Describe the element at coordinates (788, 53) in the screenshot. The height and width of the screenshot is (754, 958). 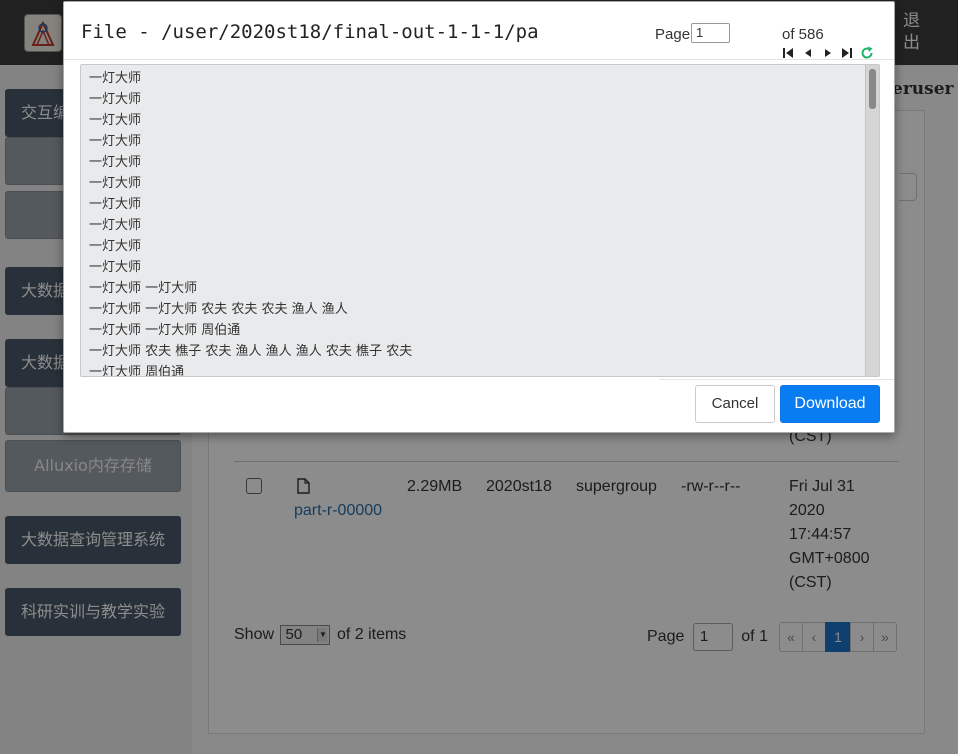
I see `first-page-icon` at that location.